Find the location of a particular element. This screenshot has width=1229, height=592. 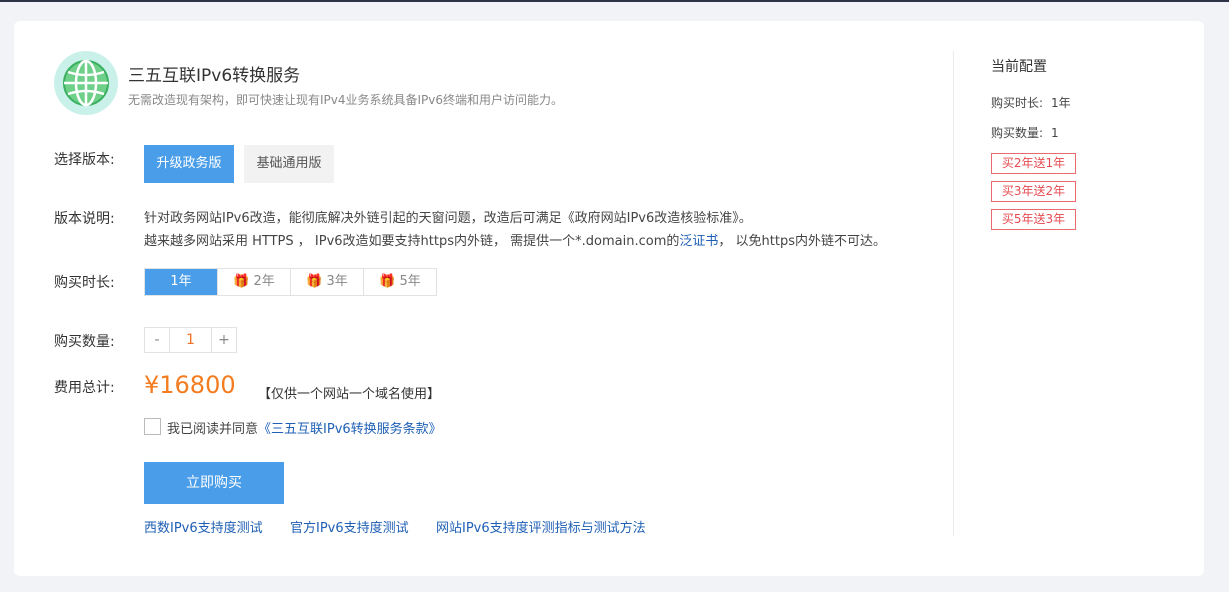

quantity-label: 购买数量: is located at coordinates (84, 342).